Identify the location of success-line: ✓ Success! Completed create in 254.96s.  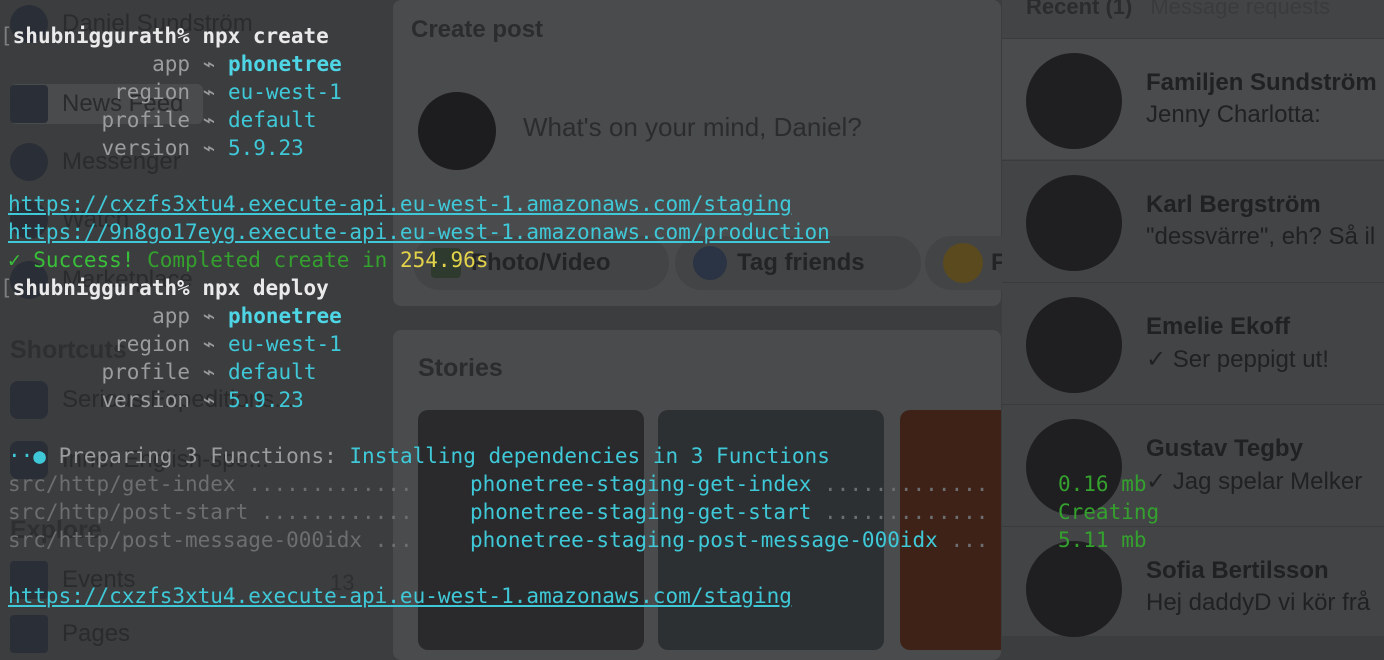
(248, 260).